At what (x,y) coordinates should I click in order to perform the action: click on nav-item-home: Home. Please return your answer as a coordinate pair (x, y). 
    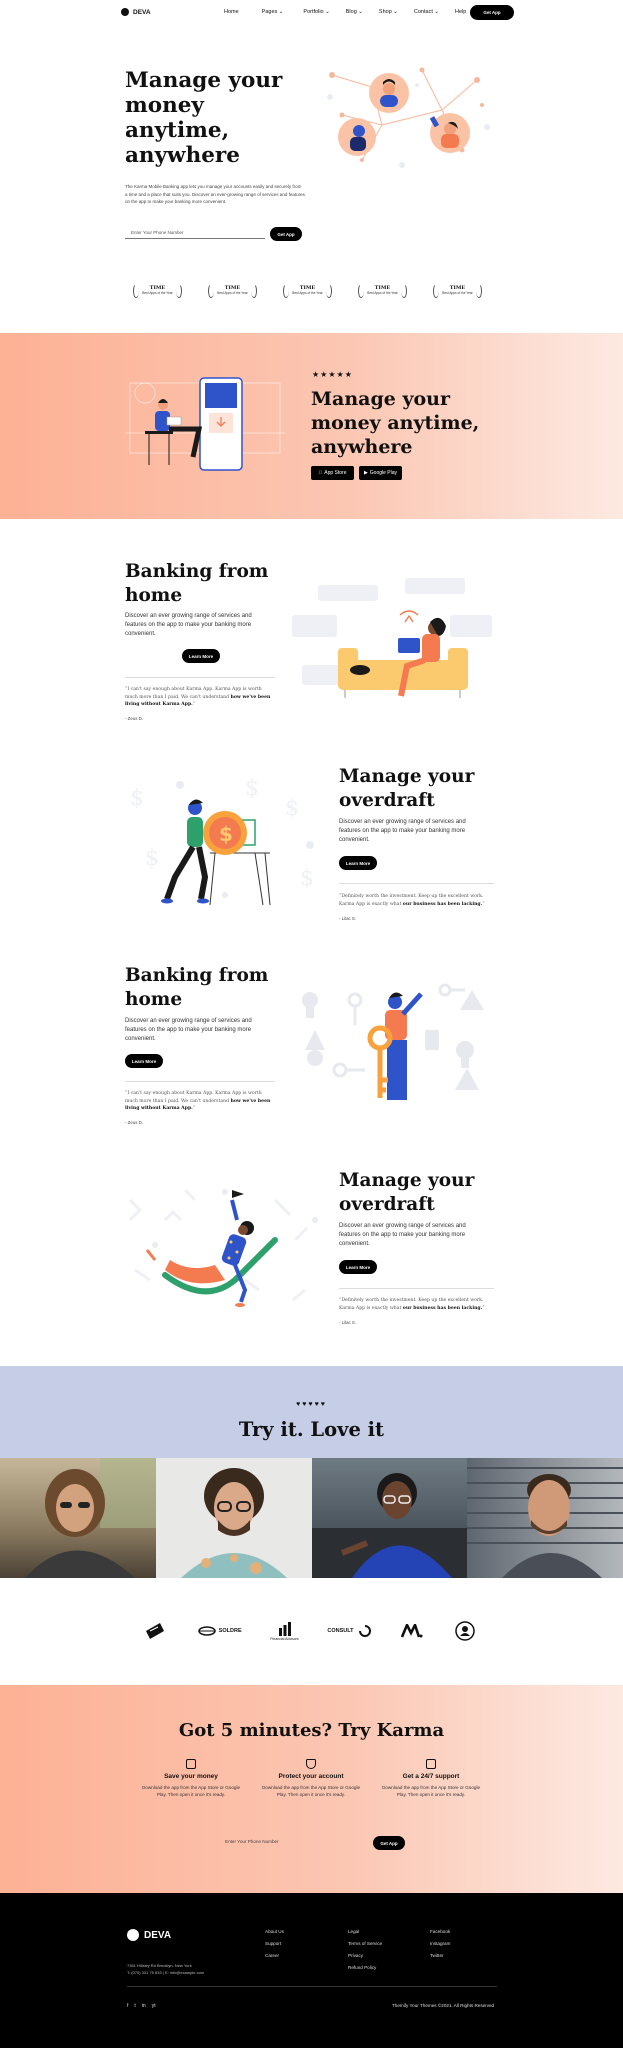
    Looking at the image, I should click on (231, 12).